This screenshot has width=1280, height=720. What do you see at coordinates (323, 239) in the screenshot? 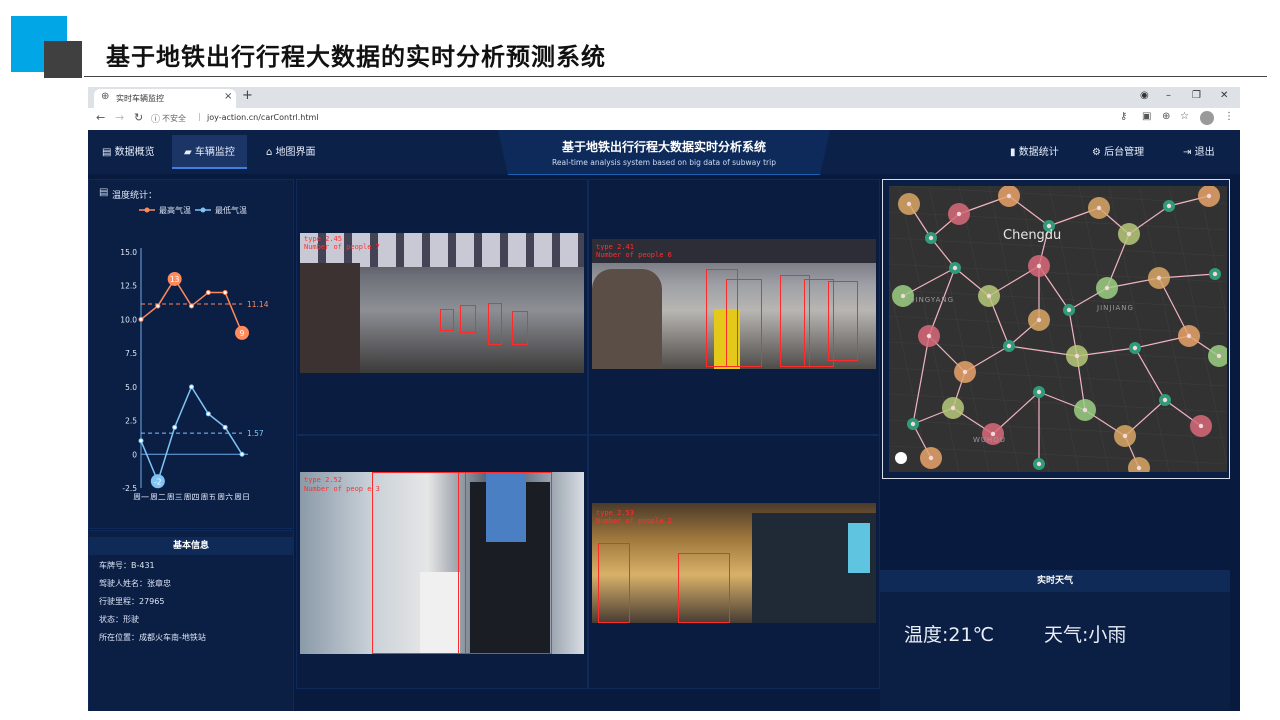
I see `detection-type-label: type 2.45` at bounding box center [323, 239].